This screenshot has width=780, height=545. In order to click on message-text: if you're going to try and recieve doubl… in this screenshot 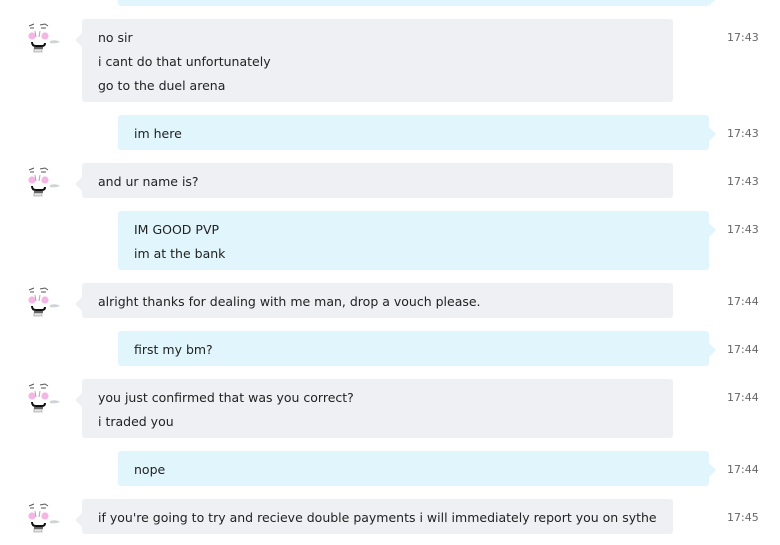, I will do `click(377, 517)`.